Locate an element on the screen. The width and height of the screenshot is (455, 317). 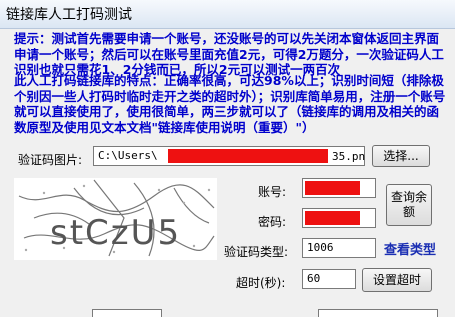
type-label: 验证码类型: is located at coordinates (256, 252).